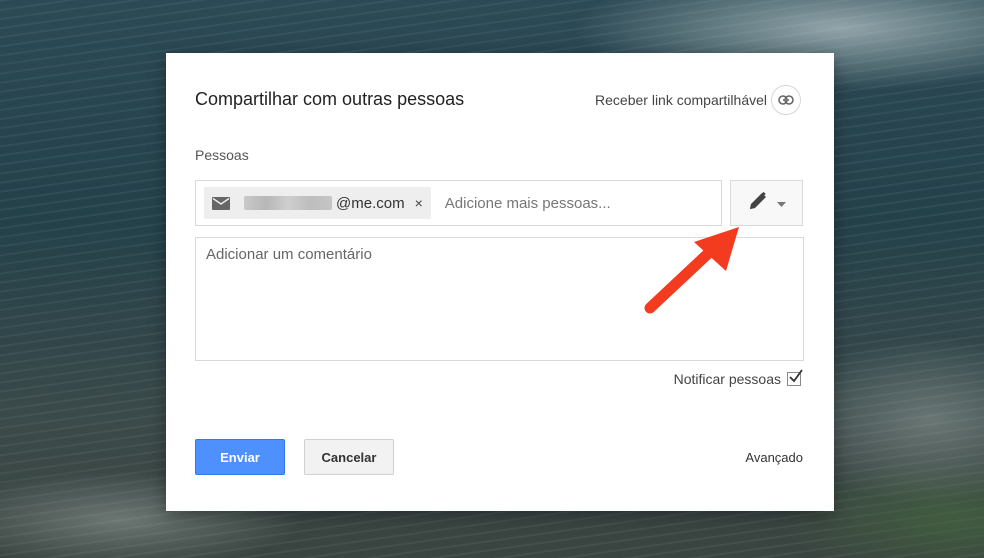 This screenshot has width=984, height=558. What do you see at coordinates (786, 100) in the screenshot?
I see `link-icon` at bounding box center [786, 100].